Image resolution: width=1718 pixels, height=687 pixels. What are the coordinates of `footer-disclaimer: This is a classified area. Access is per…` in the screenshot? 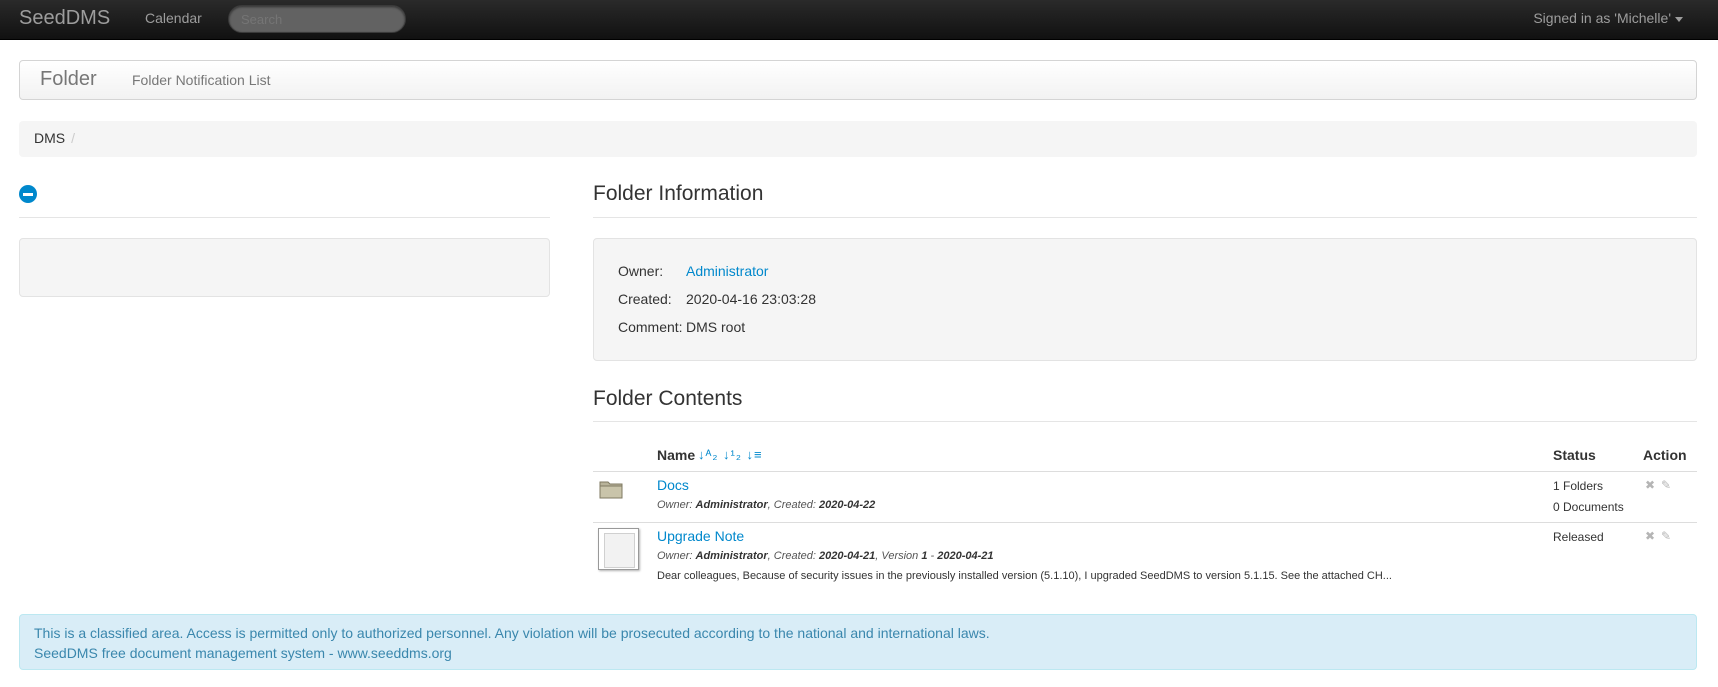 It's located at (858, 642).